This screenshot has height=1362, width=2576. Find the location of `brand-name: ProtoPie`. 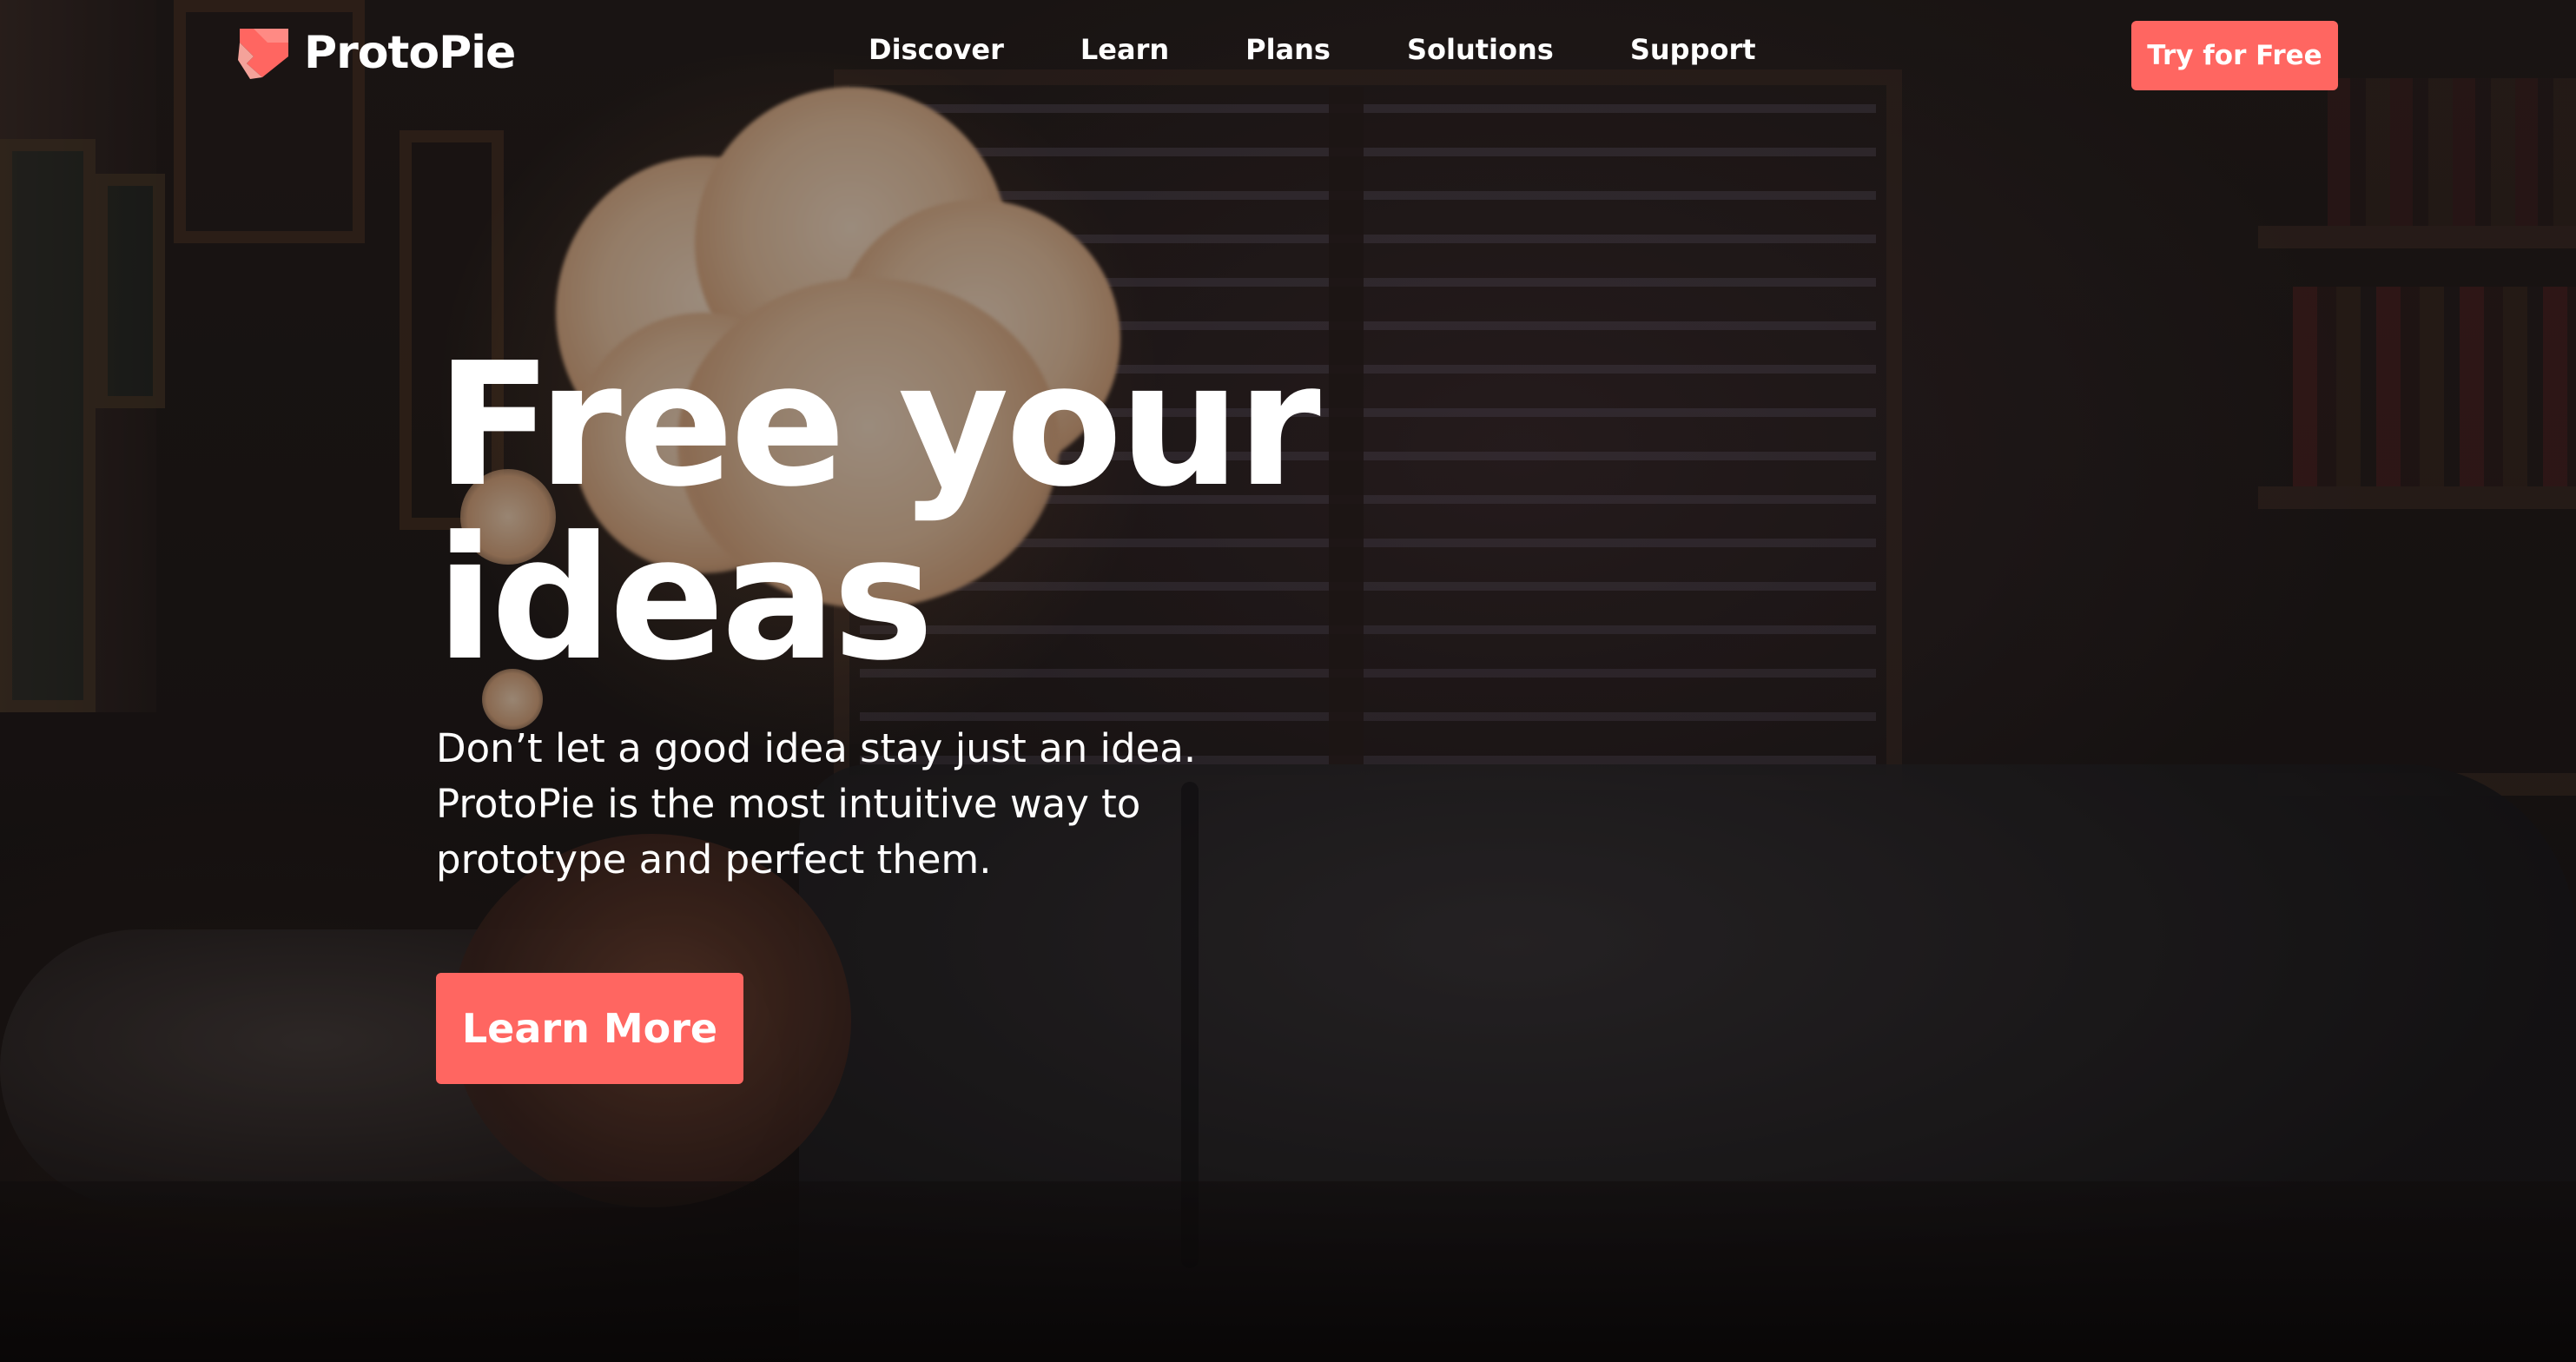

brand-name: ProtoPie is located at coordinates (410, 53).